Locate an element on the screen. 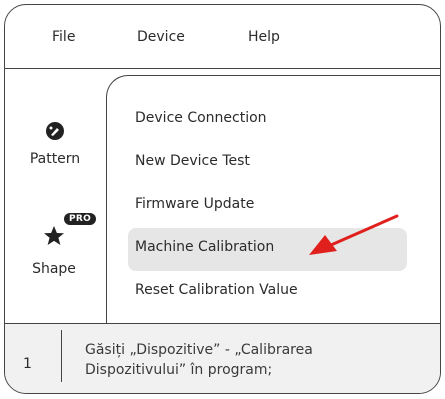 This screenshot has width=445, height=399. red-arrow-icon is located at coordinates (354, 234).